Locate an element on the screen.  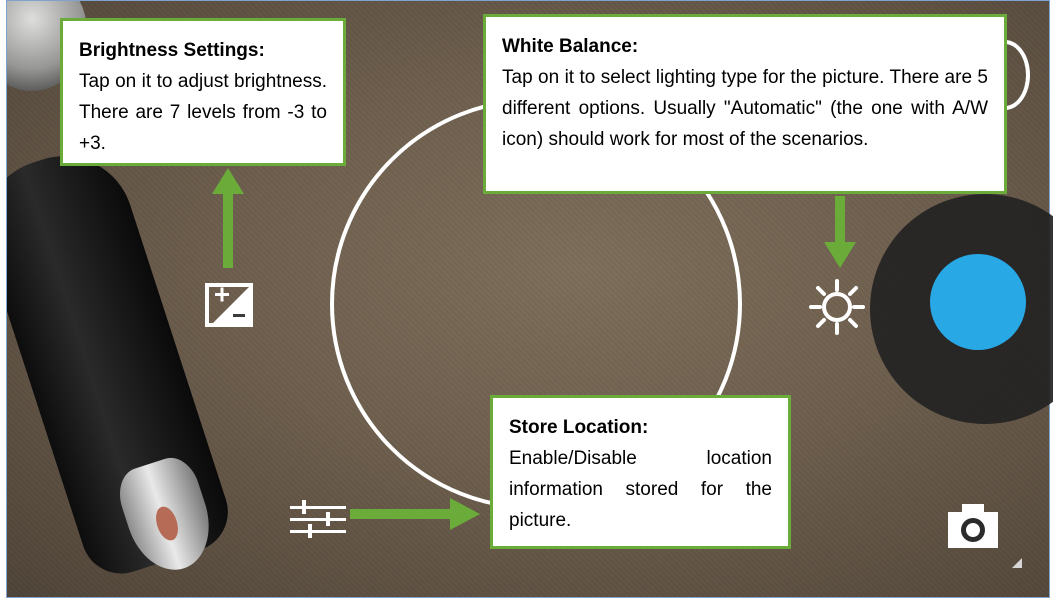
settings-sliders-icon is located at coordinates (318, 520).